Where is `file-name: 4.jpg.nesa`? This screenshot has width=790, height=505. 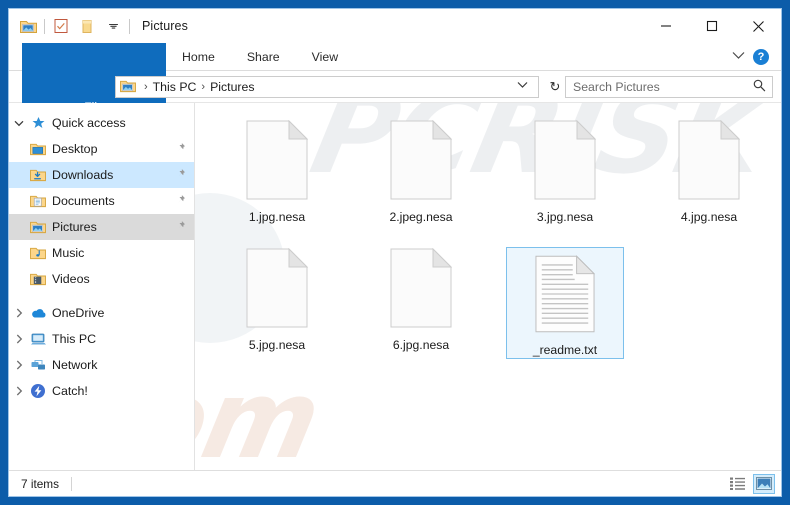 file-name: 4.jpg.nesa is located at coordinates (709, 217).